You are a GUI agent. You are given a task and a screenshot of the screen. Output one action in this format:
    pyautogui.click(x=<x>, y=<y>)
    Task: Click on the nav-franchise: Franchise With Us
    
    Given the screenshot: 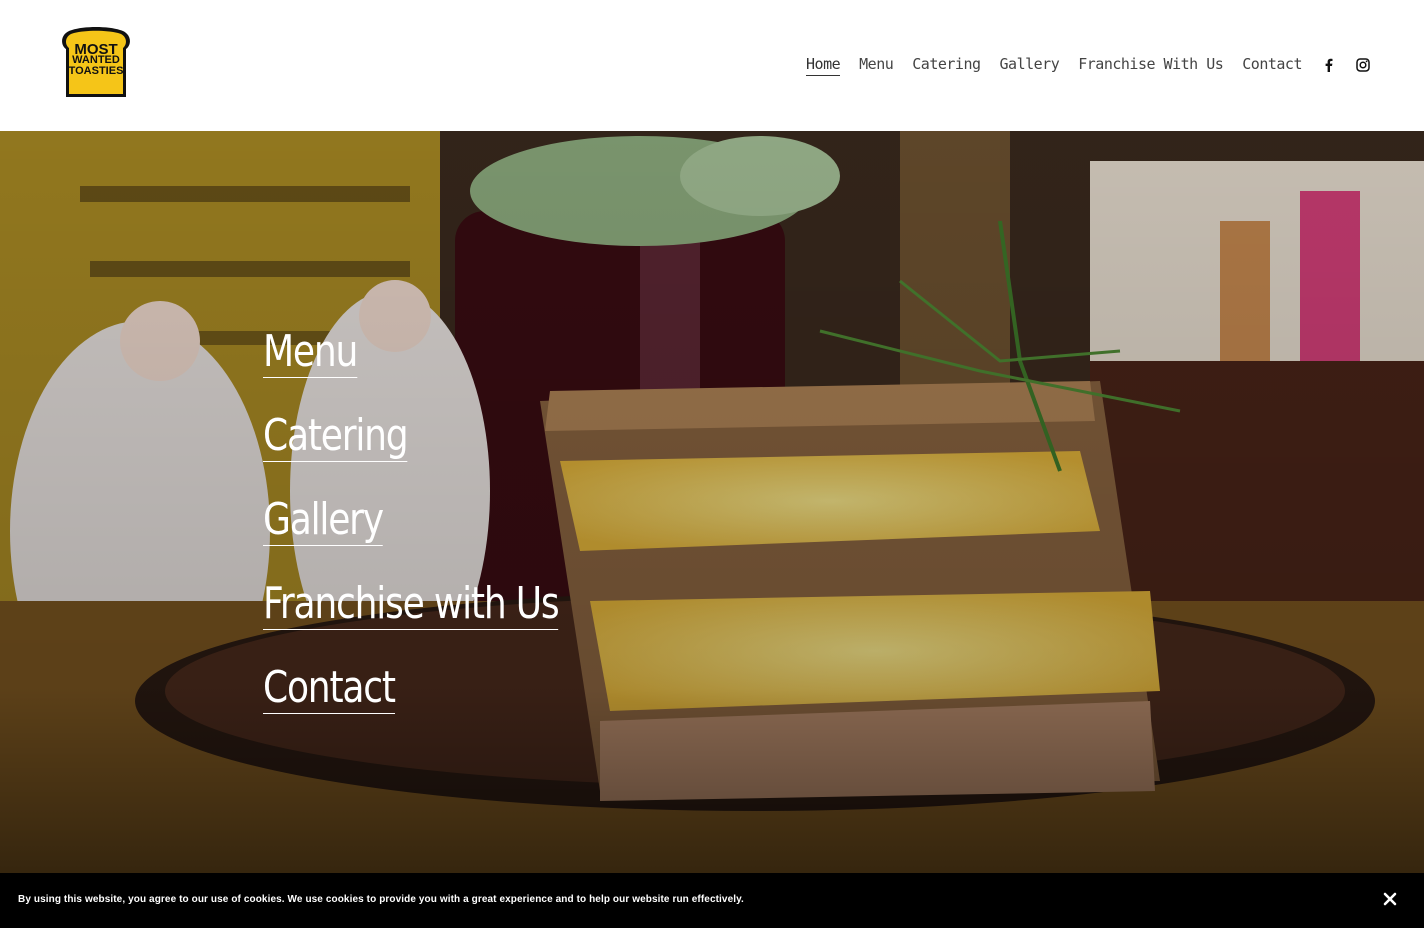 What is the action you would take?
    pyautogui.click(x=1151, y=65)
    